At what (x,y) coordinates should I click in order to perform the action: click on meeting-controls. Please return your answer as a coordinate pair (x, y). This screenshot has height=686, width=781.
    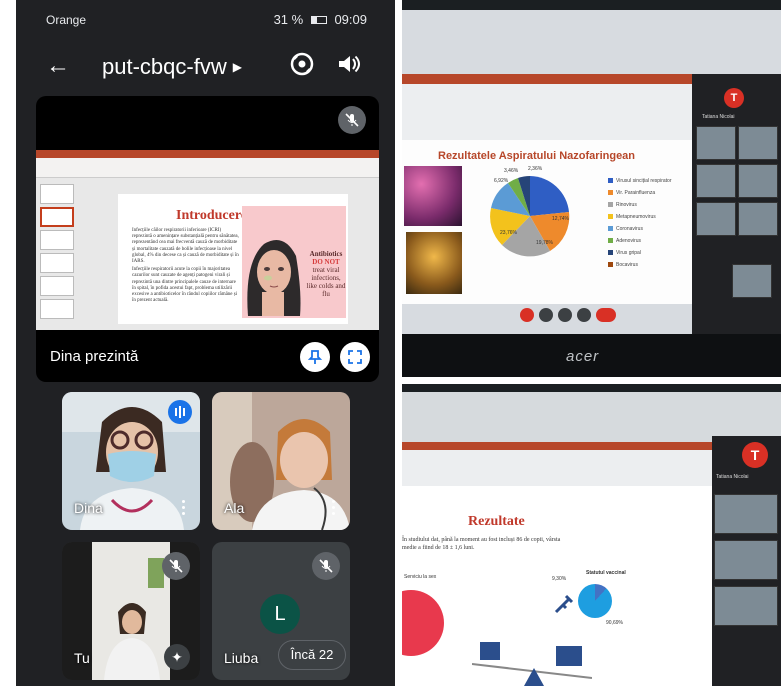
    Looking at the image, I should click on (575, 315).